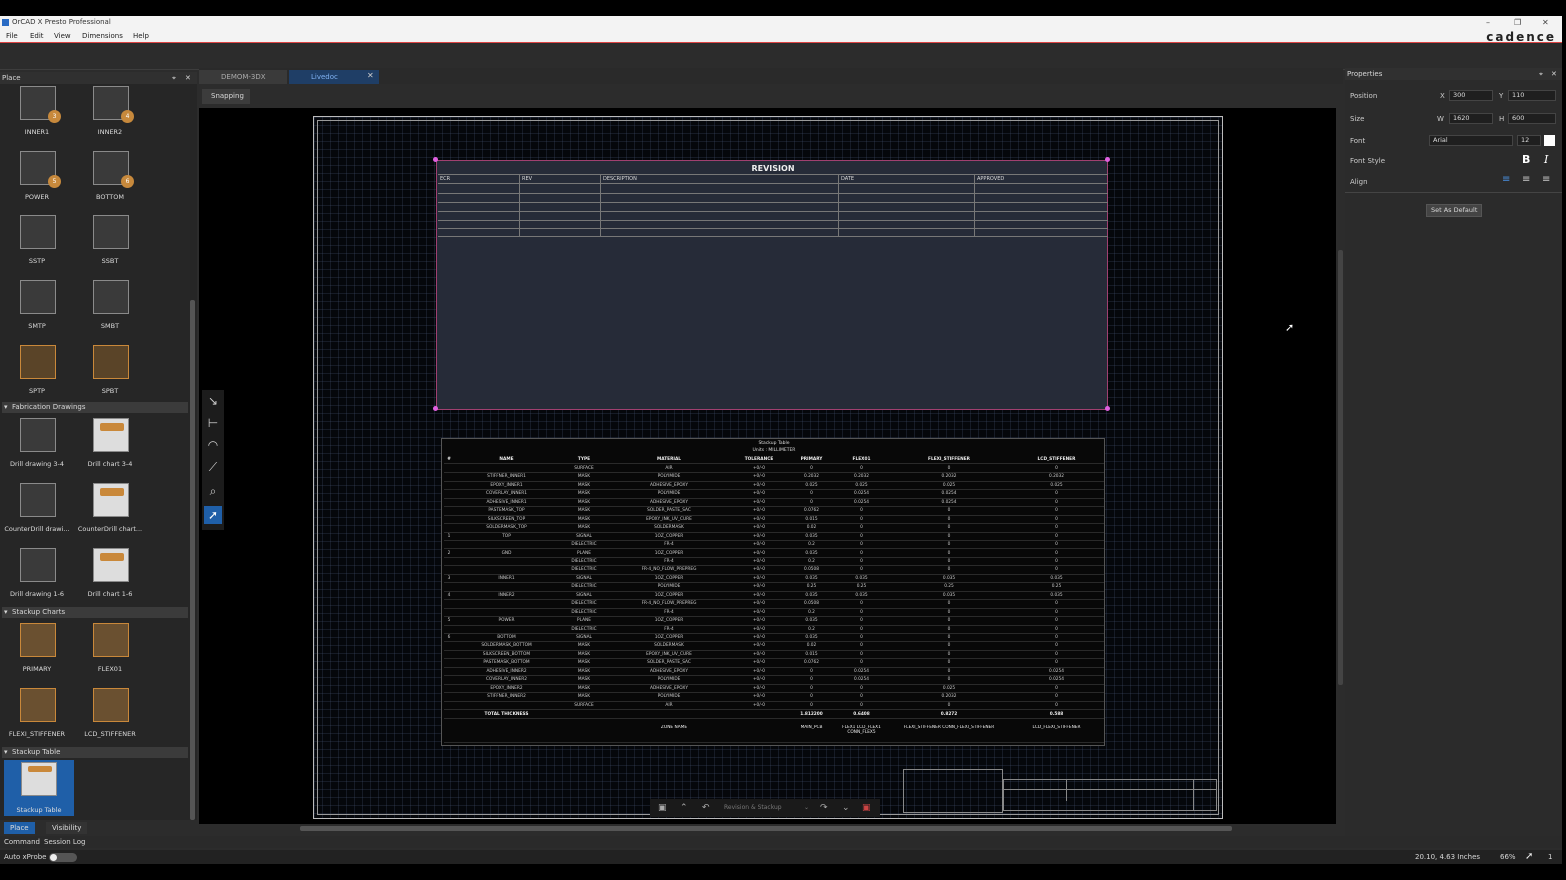 The height and width of the screenshot is (880, 1566). Describe the element at coordinates (781, 857) in the screenshot. I see `status-bar: Auto xProbe 20.10, 4.63 Inches 66% ➚ 1` at that location.